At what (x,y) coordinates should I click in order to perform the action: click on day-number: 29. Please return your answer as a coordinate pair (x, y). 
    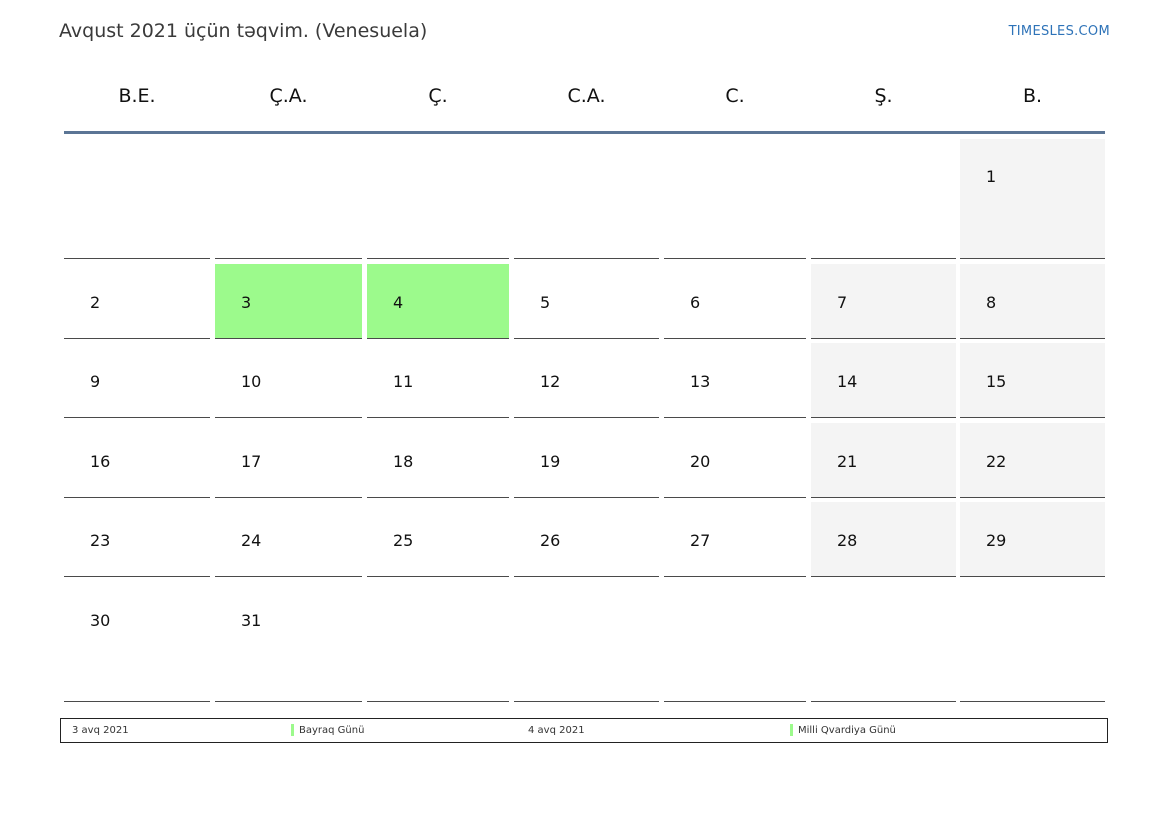
    Looking at the image, I should click on (996, 540).